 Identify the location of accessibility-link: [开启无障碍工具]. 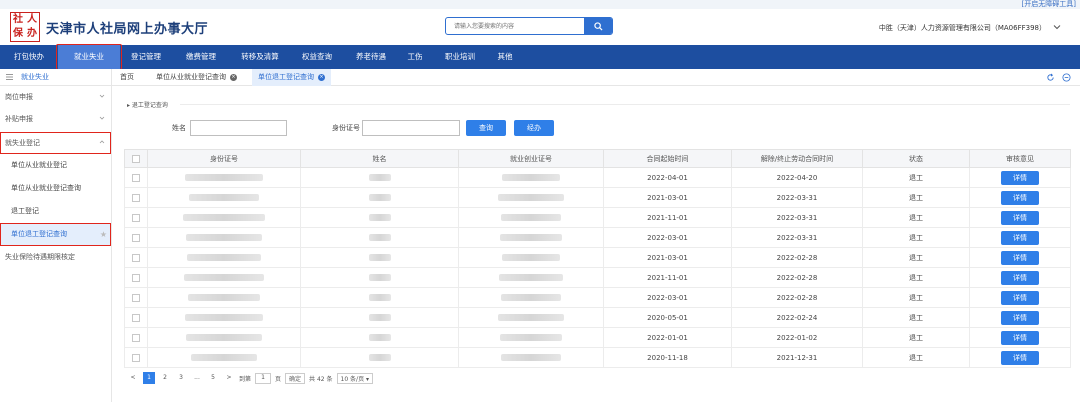
(1049, 4).